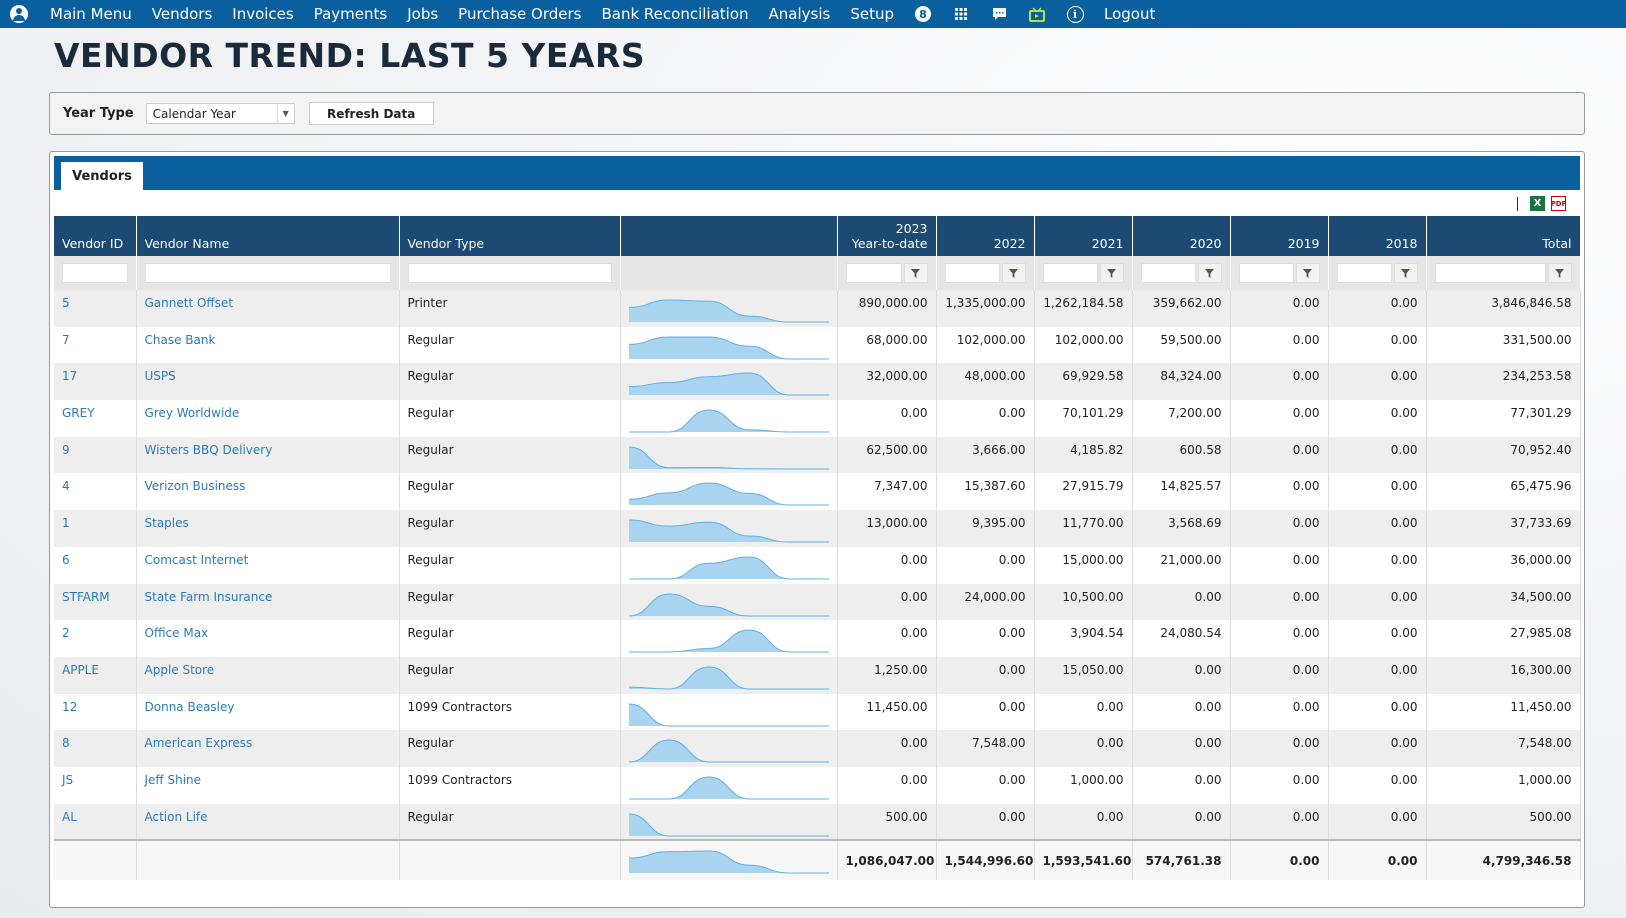 The height and width of the screenshot is (918, 1626). Describe the element at coordinates (422, 14) in the screenshot. I see `nav-jobs: Jobs` at that location.